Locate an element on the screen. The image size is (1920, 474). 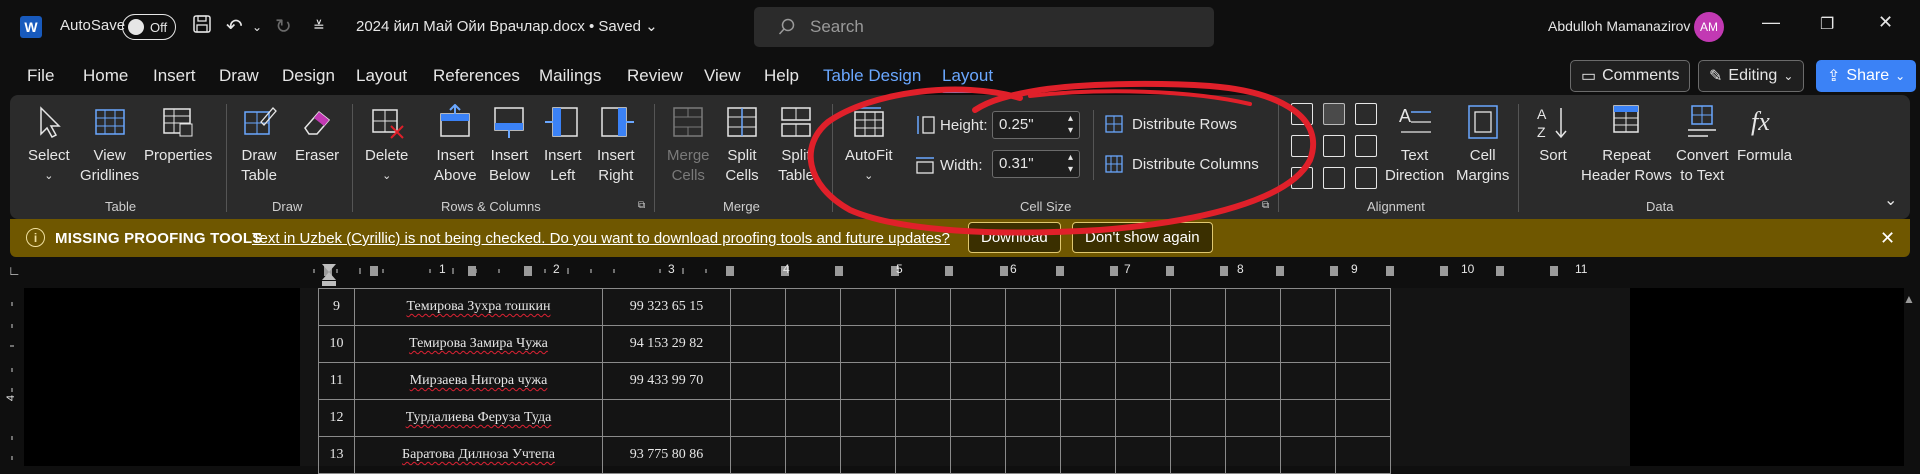
eraser-button: Eraser is located at coordinates (317, 135).